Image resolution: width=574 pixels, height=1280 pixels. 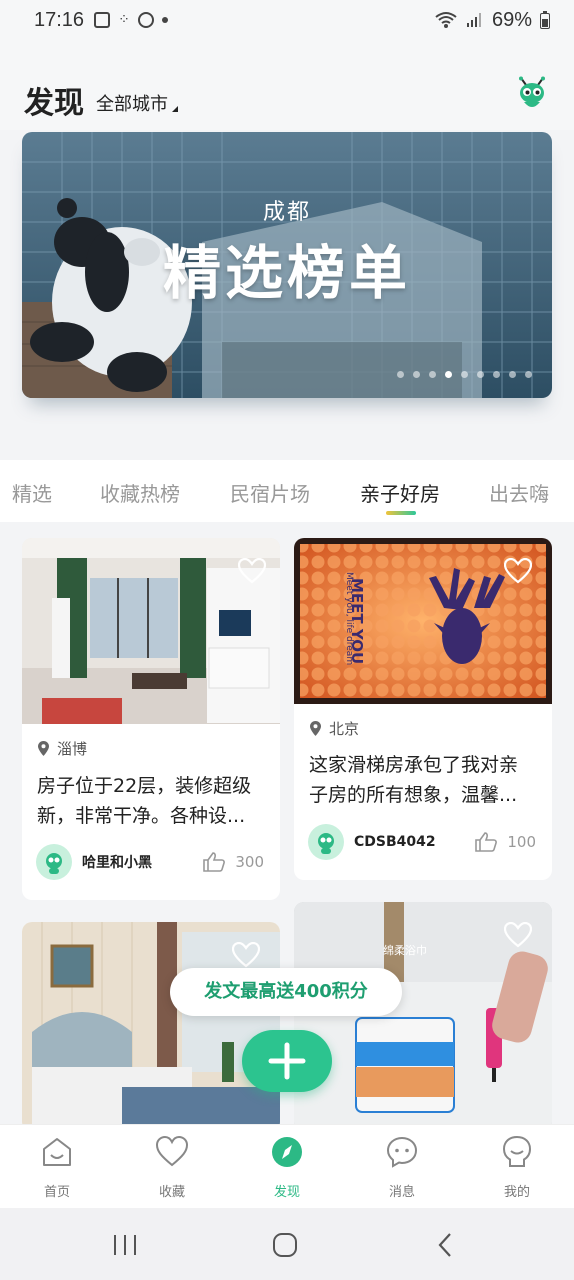 I want to click on banner-title: 精选榜单, so click(x=286, y=273).